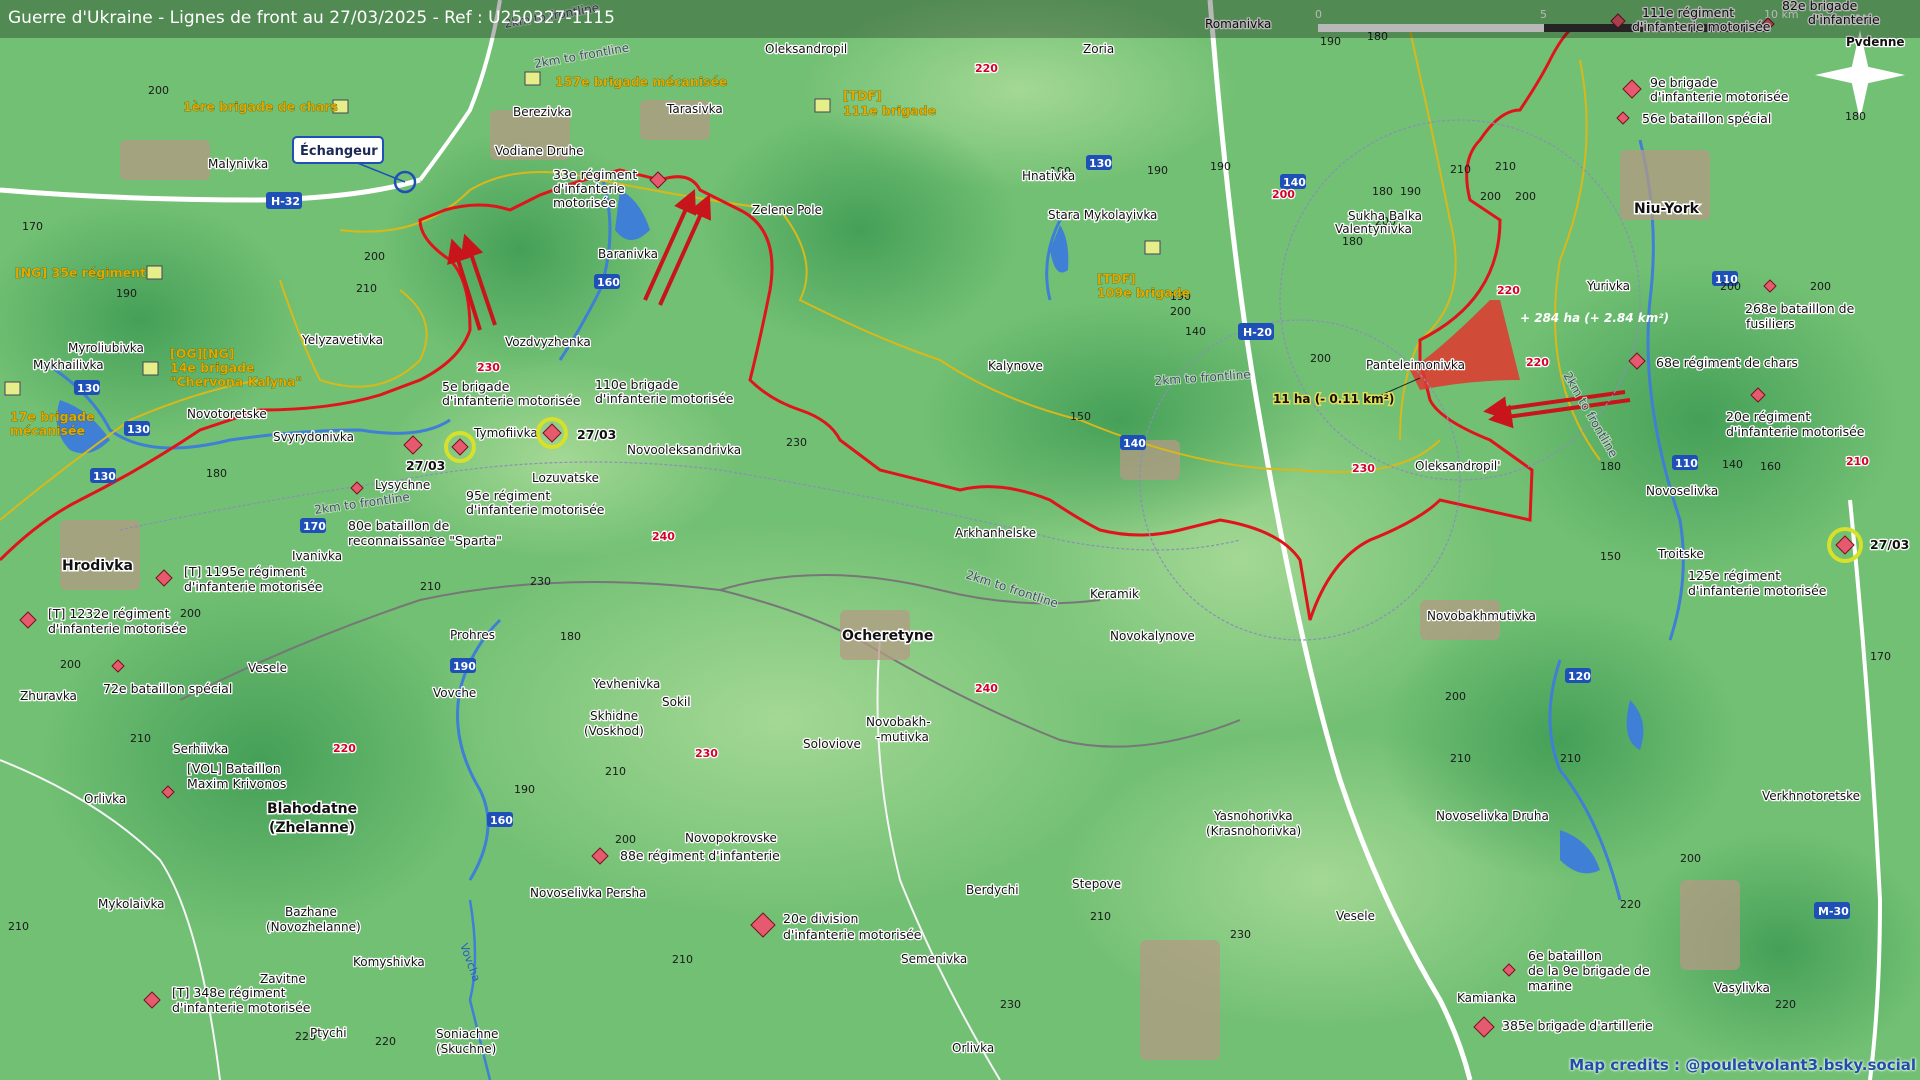 This screenshot has height=1080, width=1920. Describe the element at coordinates (628, 254) in the screenshot. I see `place-baranivka: Baranivka` at that location.